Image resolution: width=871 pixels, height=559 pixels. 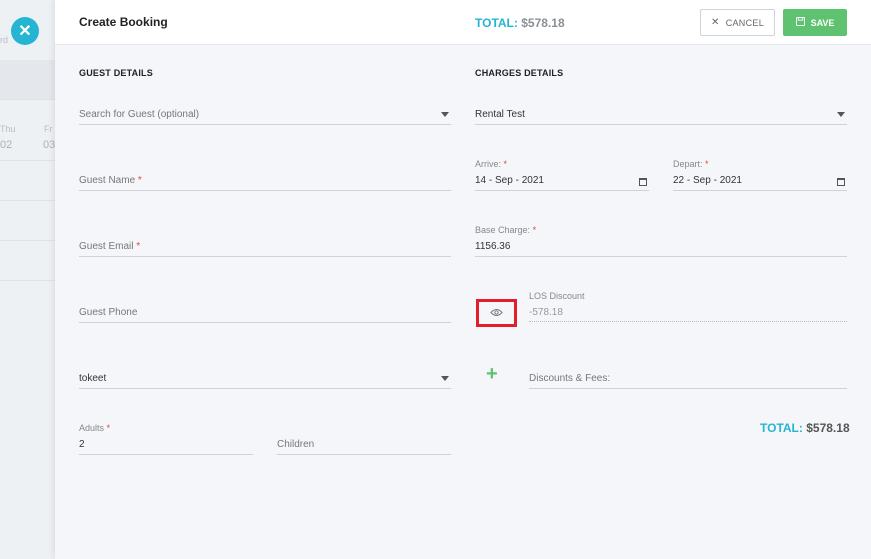 I want to click on cancel-button-label: CANCEL, so click(x=744, y=22).